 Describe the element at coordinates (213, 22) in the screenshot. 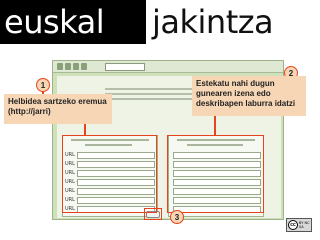

I see `logo-jakintza: jakintza` at that location.